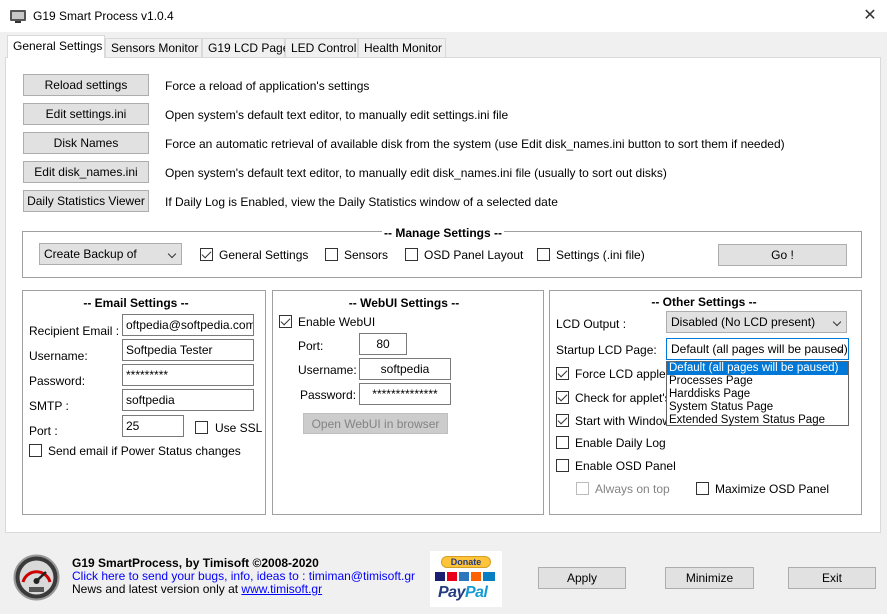 The image size is (887, 614). I want to click on startup-option-harddisks: Harddisks Page, so click(757, 394).